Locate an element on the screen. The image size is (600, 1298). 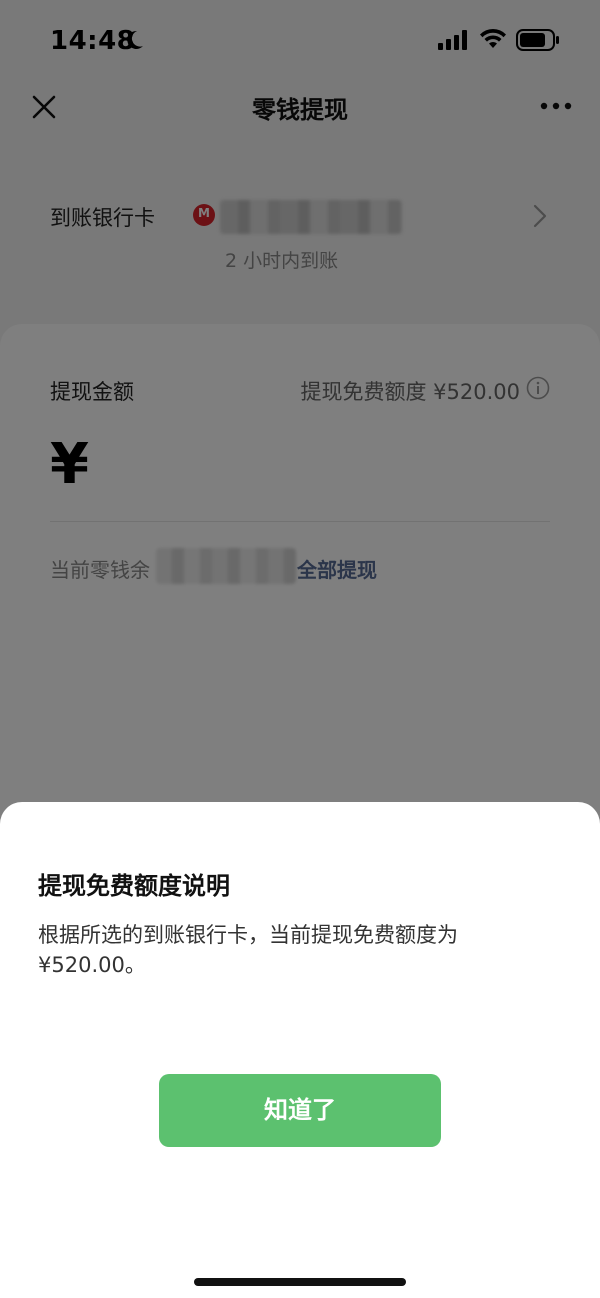
got-it-button: 知道了 is located at coordinates (300, 1110).